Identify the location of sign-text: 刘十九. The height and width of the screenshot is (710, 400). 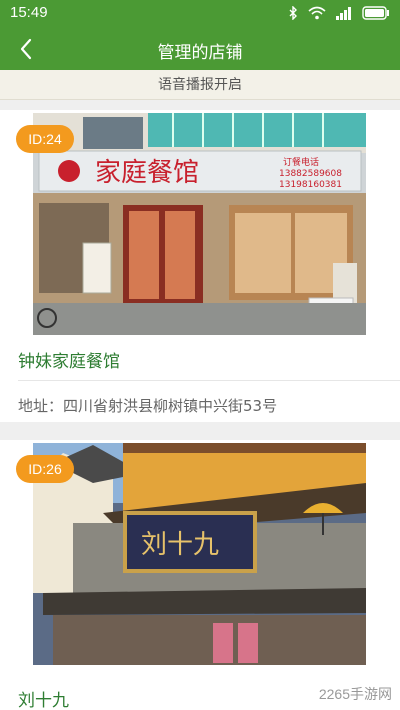
(180, 545).